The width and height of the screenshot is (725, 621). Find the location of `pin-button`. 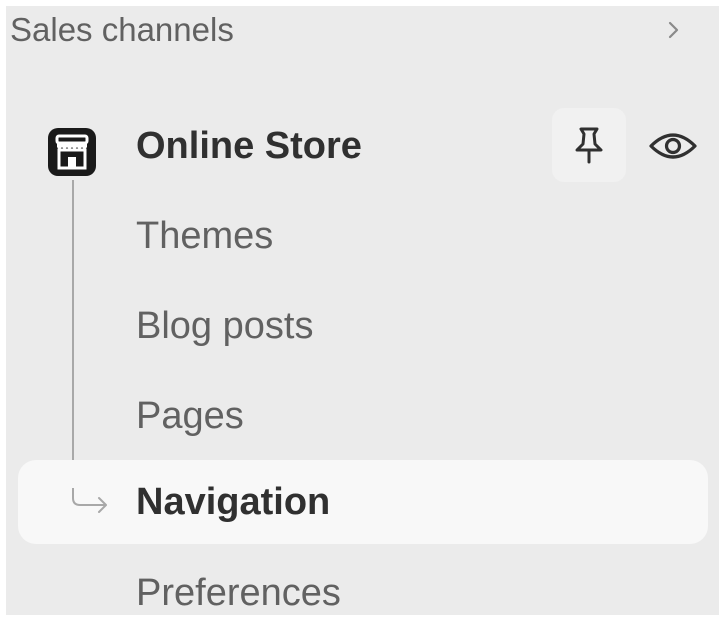

pin-button is located at coordinates (589, 145).